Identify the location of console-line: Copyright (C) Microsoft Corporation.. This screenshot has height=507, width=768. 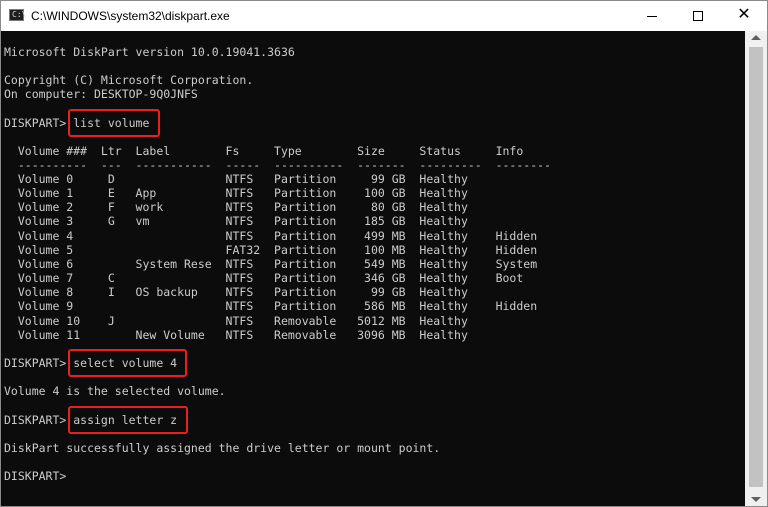
(129, 80).